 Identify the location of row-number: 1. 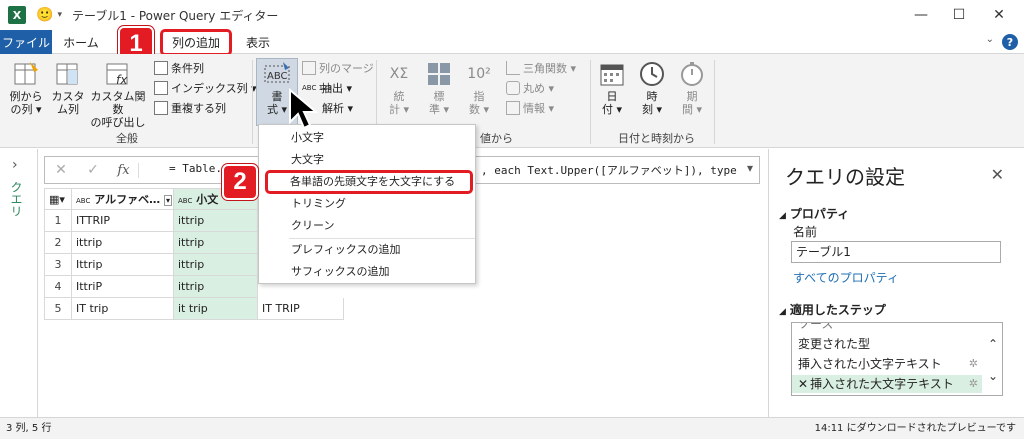
(58, 221).